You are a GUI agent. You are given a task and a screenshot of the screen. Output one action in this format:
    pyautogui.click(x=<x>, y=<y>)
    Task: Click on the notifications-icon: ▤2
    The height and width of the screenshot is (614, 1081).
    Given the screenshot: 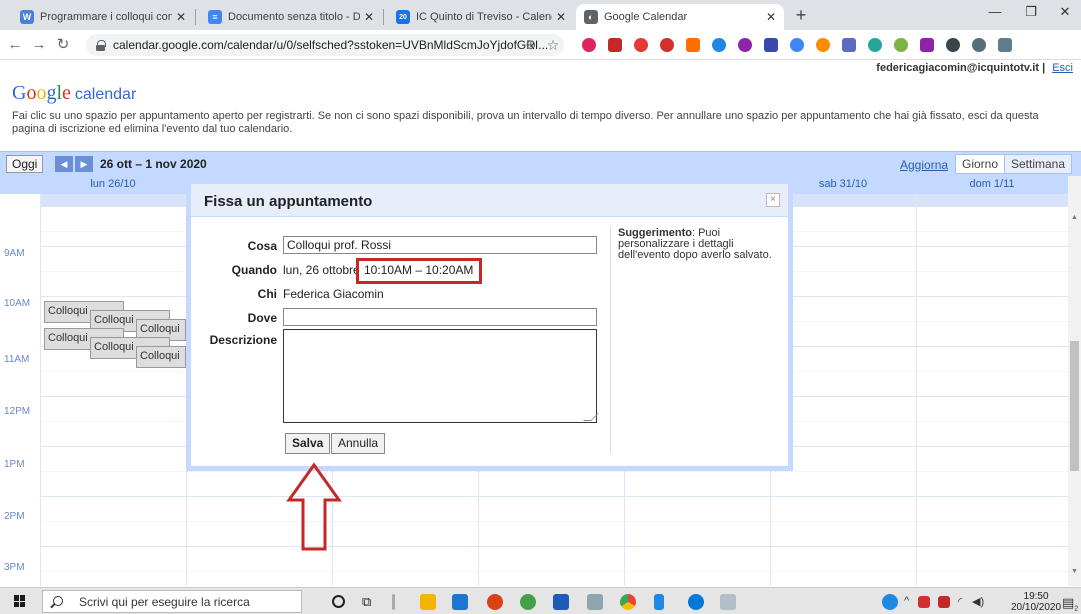 What is the action you would take?
    pyautogui.click(x=1070, y=604)
    